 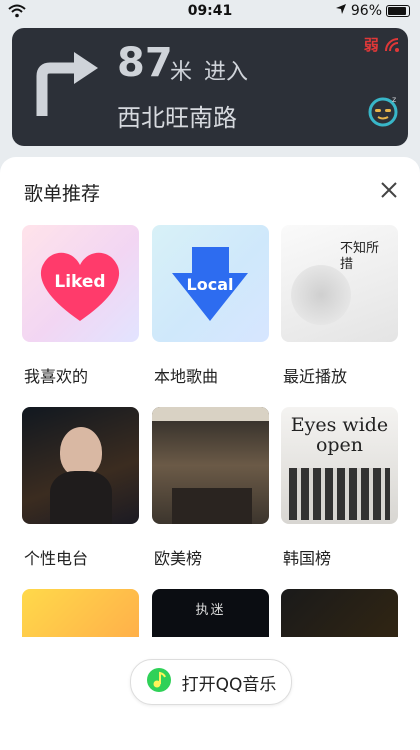 What do you see at coordinates (56, 558) in the screenshot?
I see `card-label: 个性电台` at bounding box center [56, 558].